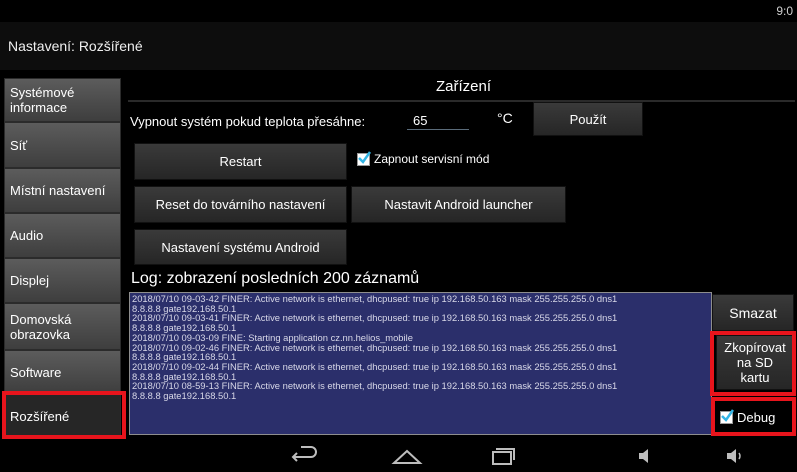  I want to click on sidebar-item-software: Software, so click(62, 372).